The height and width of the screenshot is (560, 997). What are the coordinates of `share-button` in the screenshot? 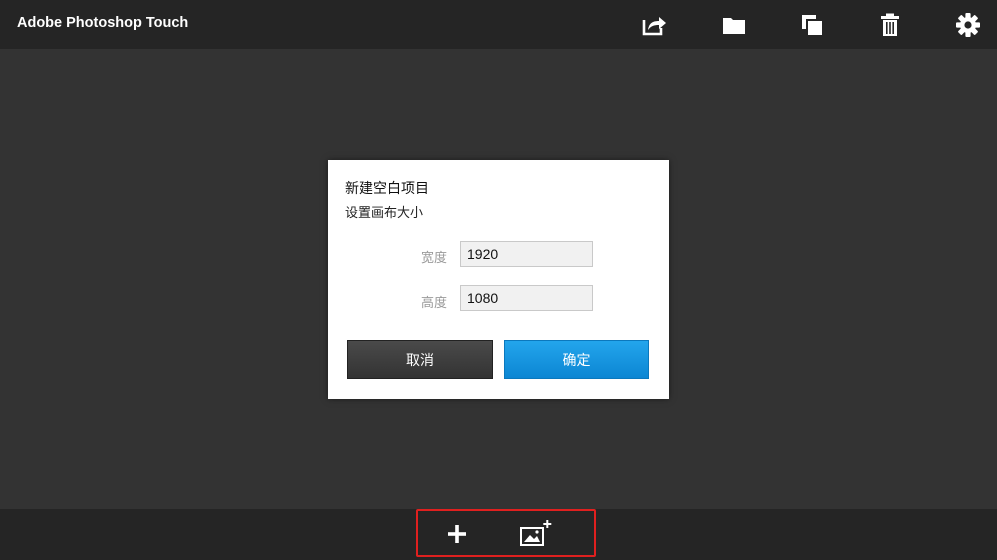 It's located at (654, 25).